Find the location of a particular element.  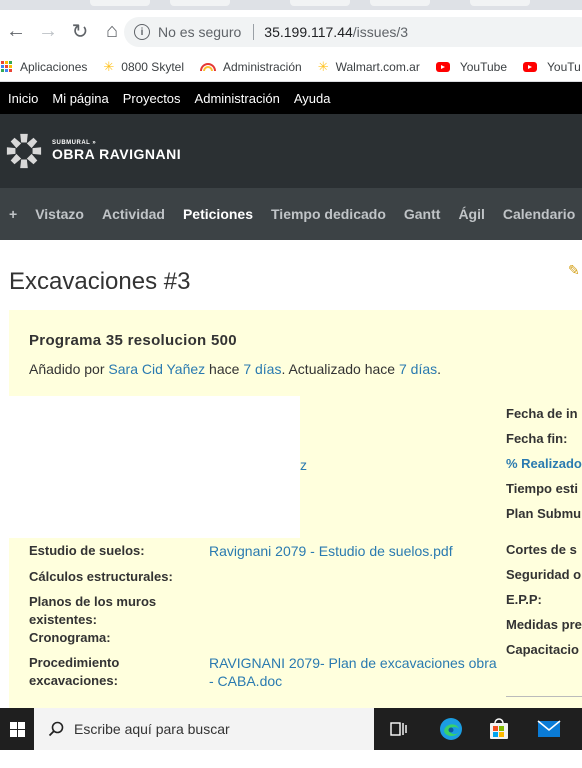

top-menu-inicio: Inicio is located at coordinates (23, 98).